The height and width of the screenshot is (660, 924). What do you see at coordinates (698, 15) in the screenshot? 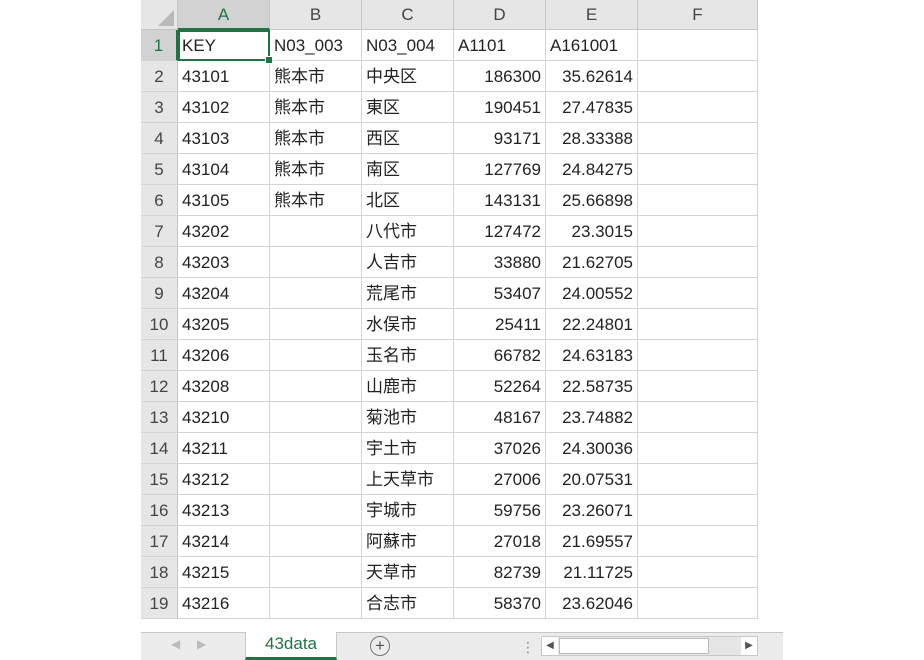
I see `column-header-f: F` at bounding box center [698, 15].